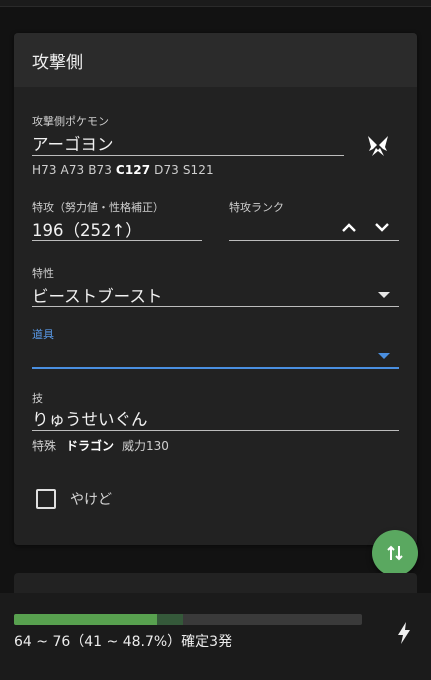 The height and width of the screenshot is (680, 431). What do you see at coordinates (349, 227) in the screenshot?
I see `chevron-up-icon` at bounding box center [349, 227].